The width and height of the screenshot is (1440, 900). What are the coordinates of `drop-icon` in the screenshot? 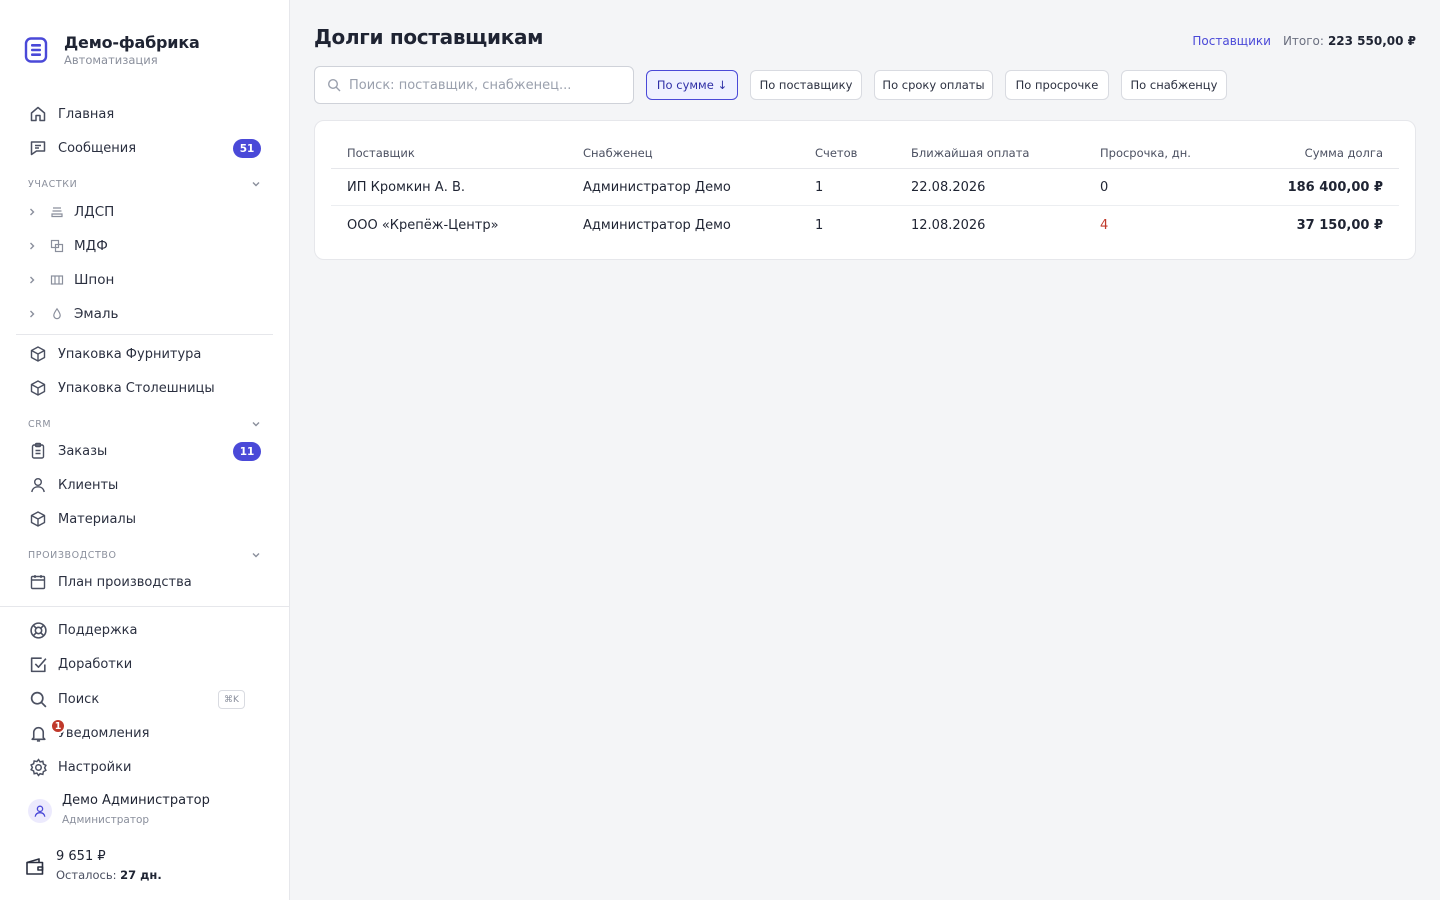 It's located at (57, 314).